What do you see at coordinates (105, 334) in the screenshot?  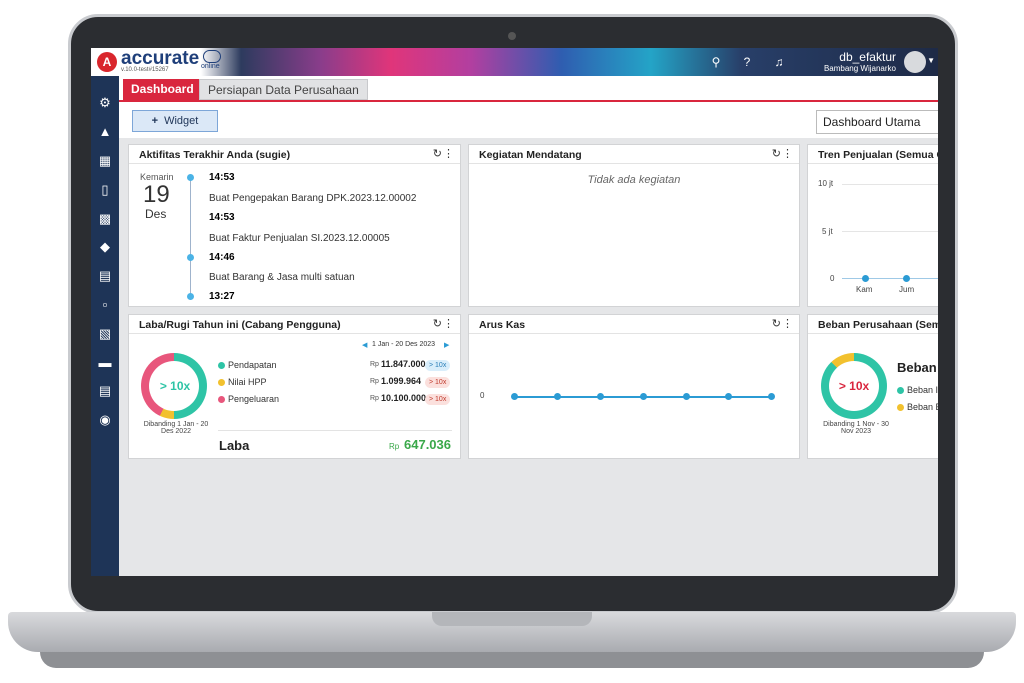 I see `factory-icon: ▧` at bounding box center [105, 334].